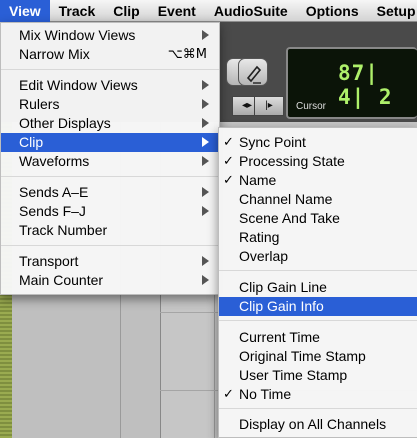  What do you see at coordinates (265, 394) in the screenshot?
I see `menu-item-label: No Time` at bounding box center [265, 394].